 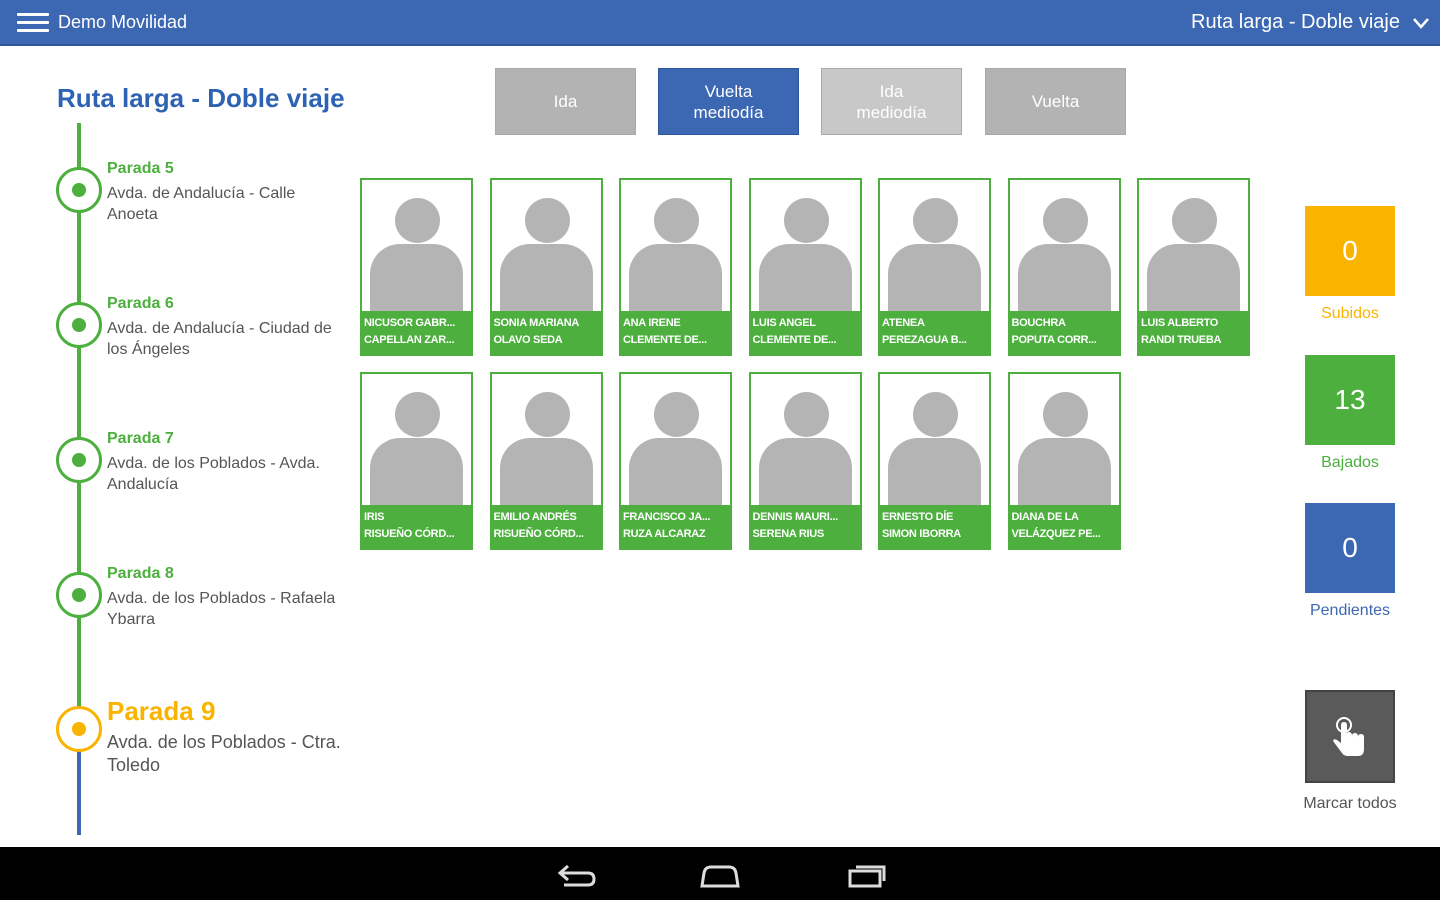 I want to click on passenger-card: LUIS ALBERTO RANDI TRUEBA, so click(x=1193, y=267).